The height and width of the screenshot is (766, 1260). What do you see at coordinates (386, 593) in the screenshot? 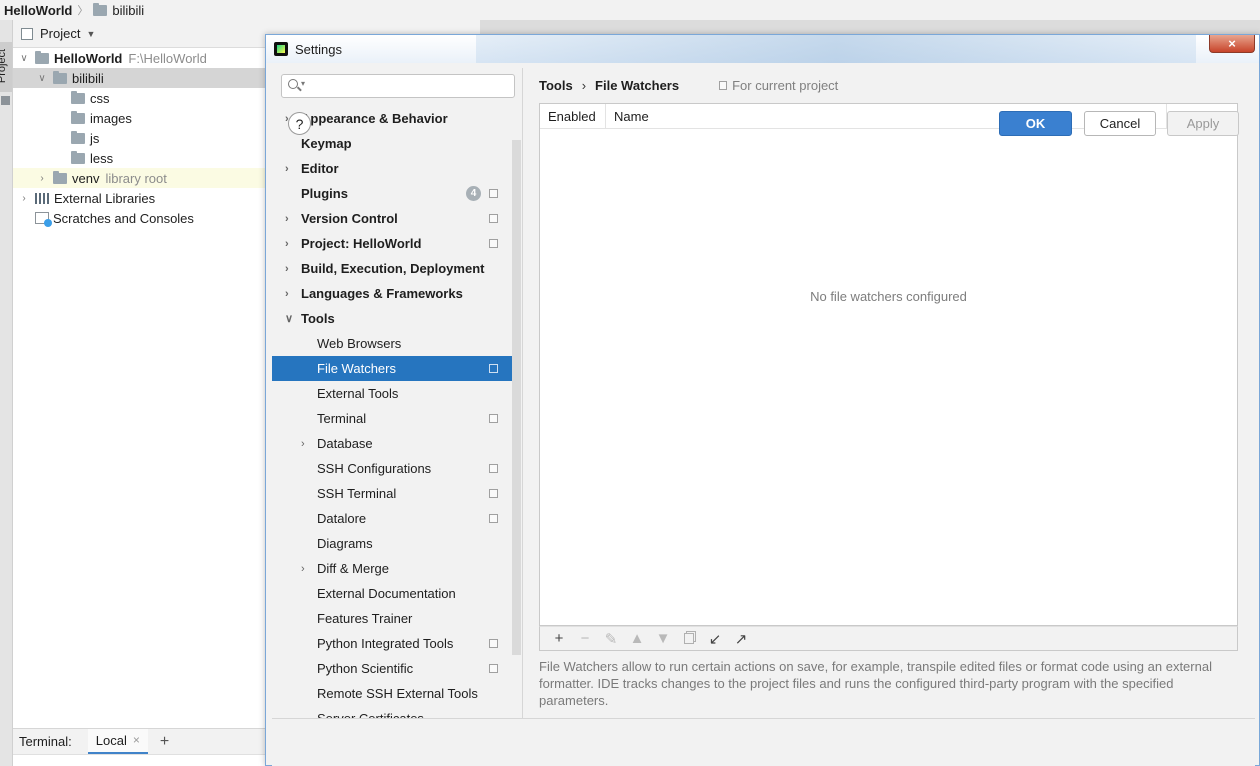
I see `nav-item-label: External Documentation` at bounding box center [386, 593].